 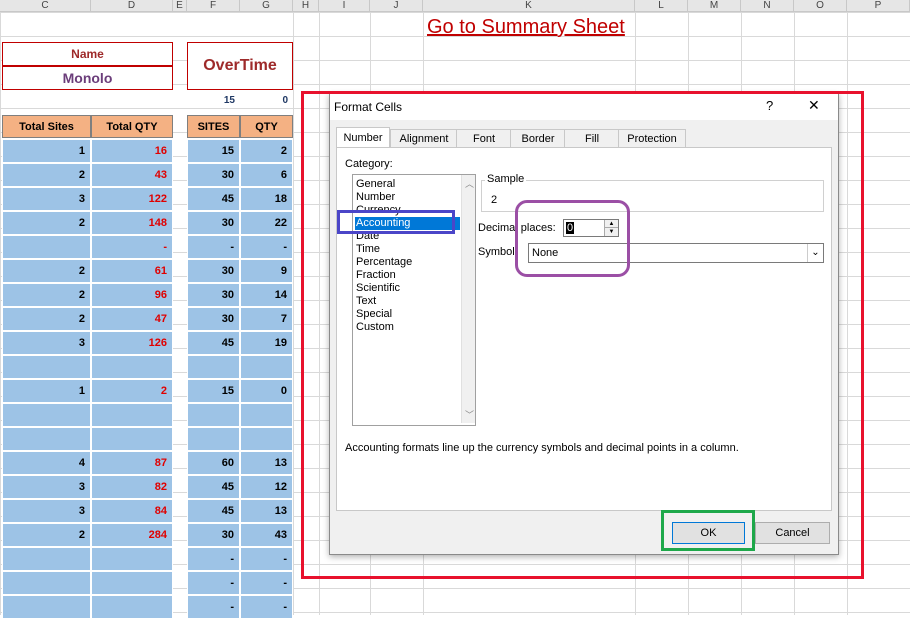 What do you see at coordinates (132, 319) in the screenshot?
I see `total-qty-cell: 47` at bounding box center [132, 319].